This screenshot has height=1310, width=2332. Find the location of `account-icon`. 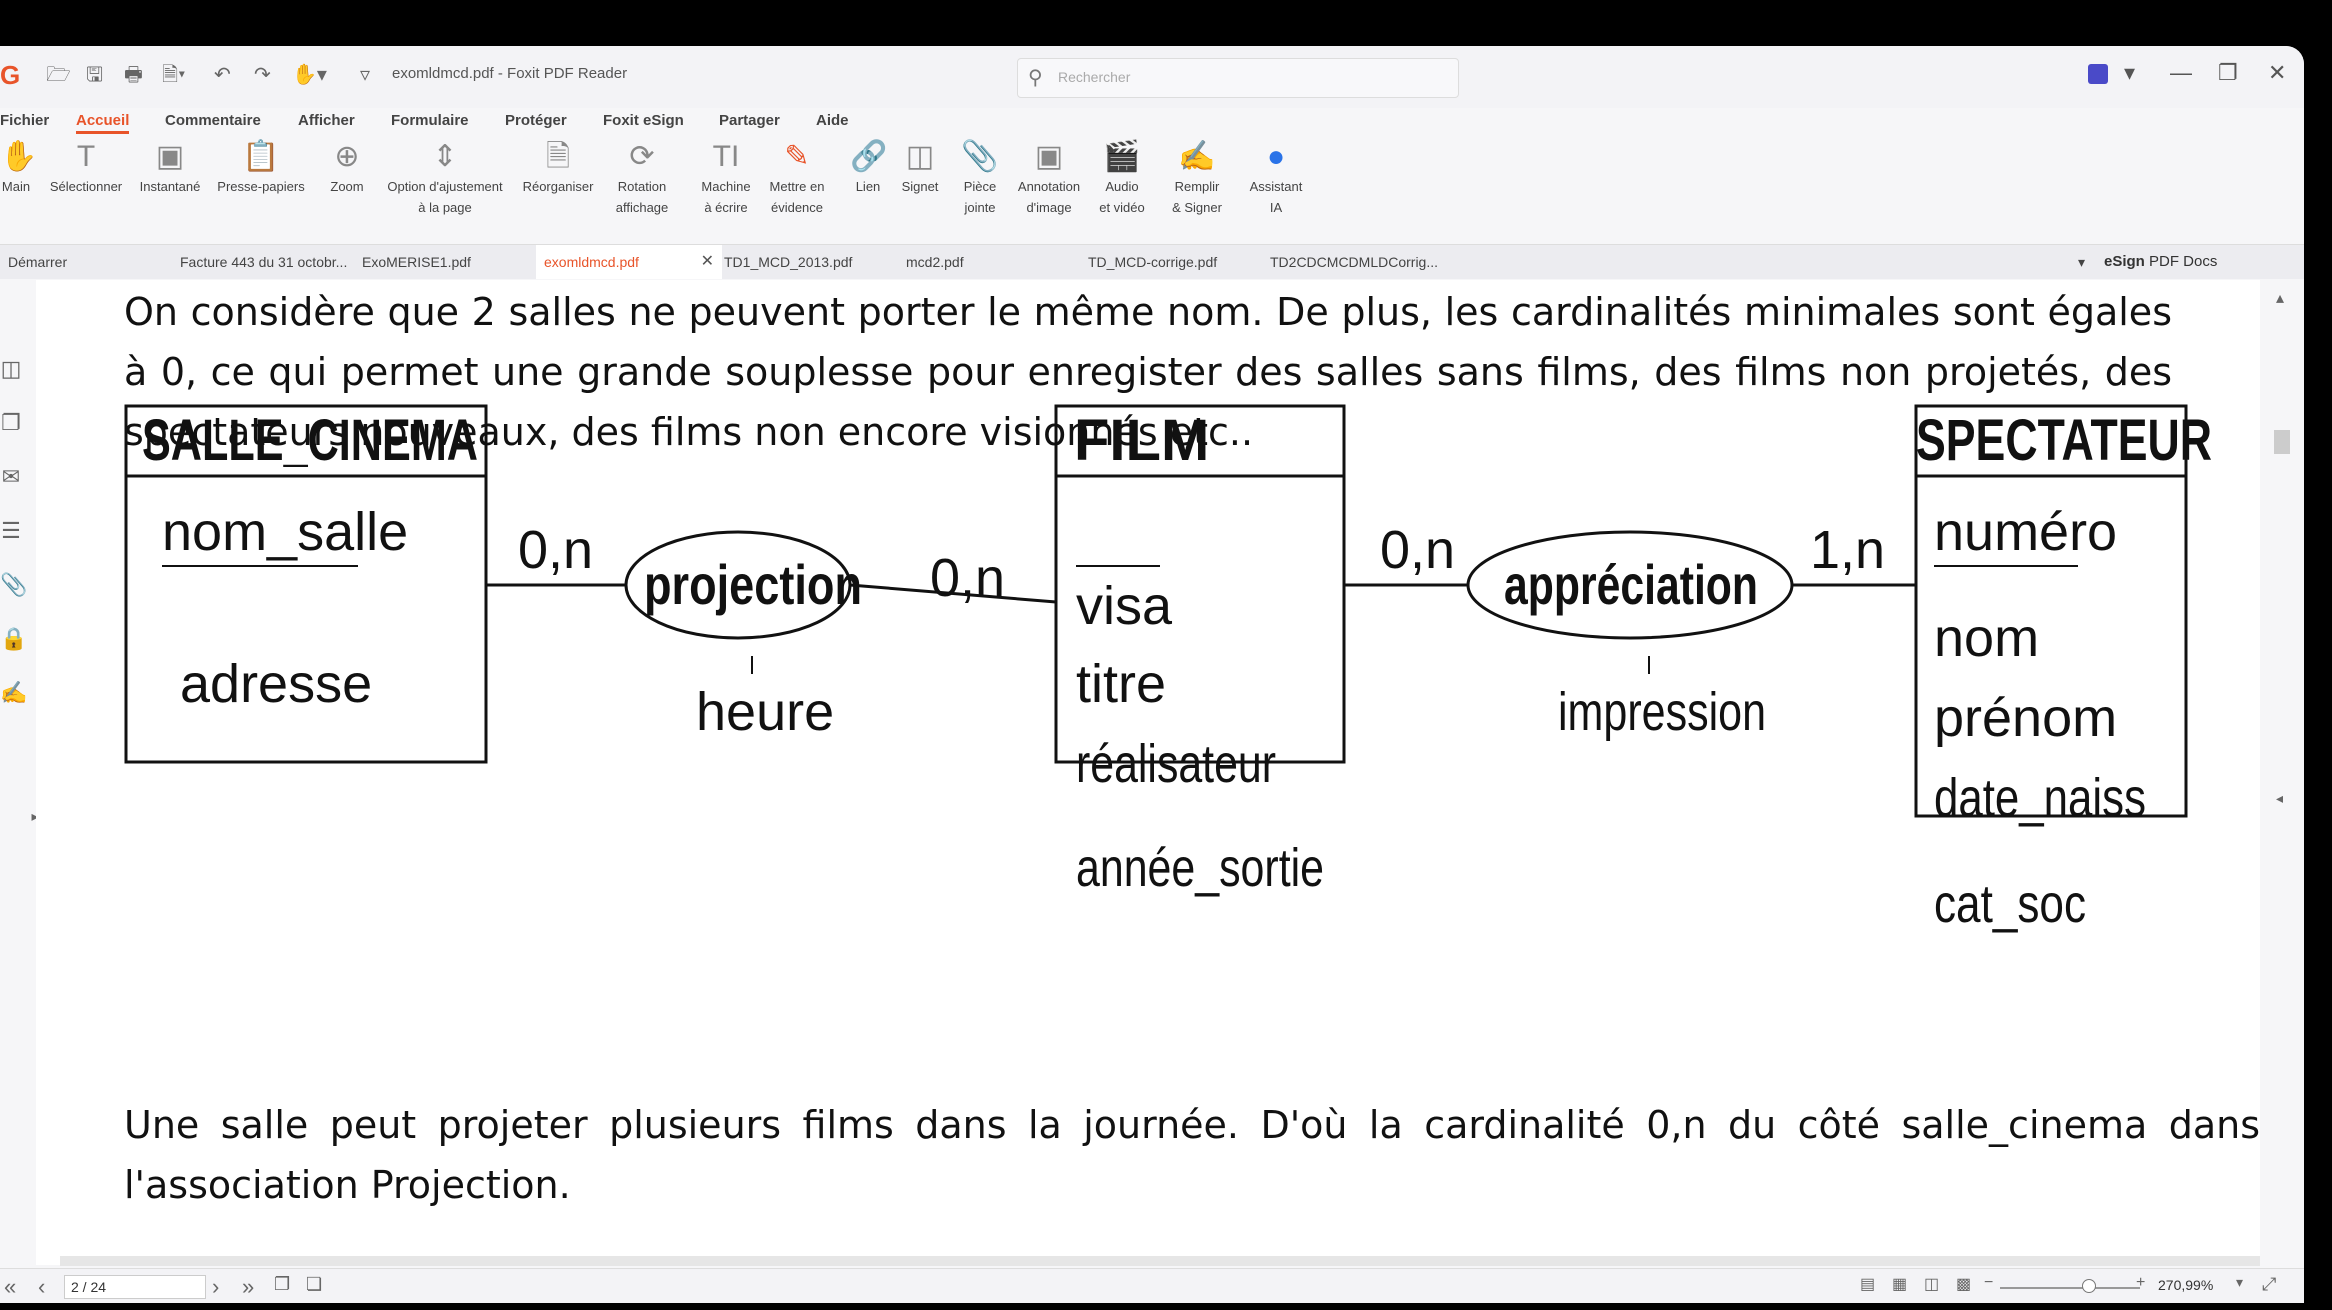

account-icon is located at coordinates (2098, 74).